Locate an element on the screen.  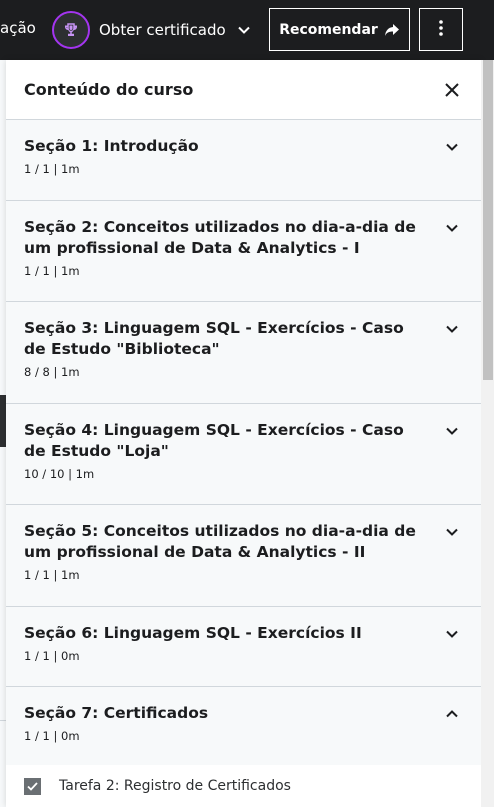
chevron-up-icon is located at coordinates (452, 714).